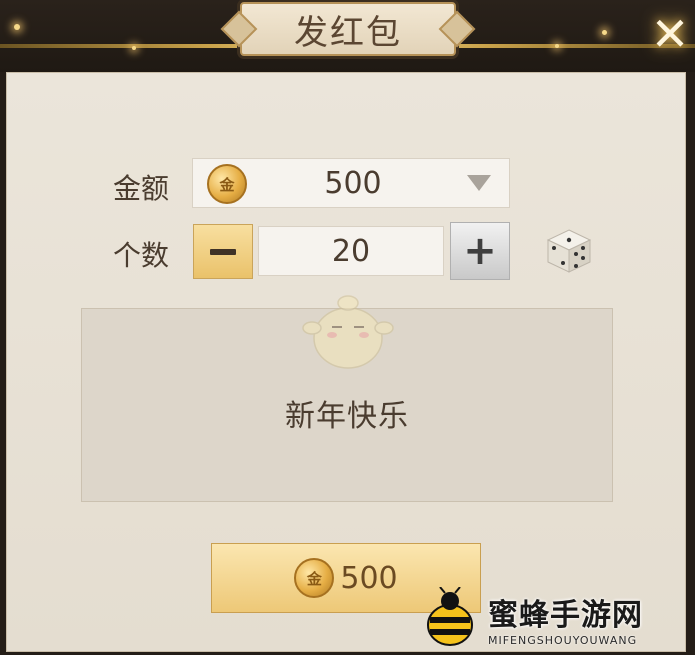 This screenshot has width=695, height=655. I want to click on title-plate: 发红包, so click(348, 29).